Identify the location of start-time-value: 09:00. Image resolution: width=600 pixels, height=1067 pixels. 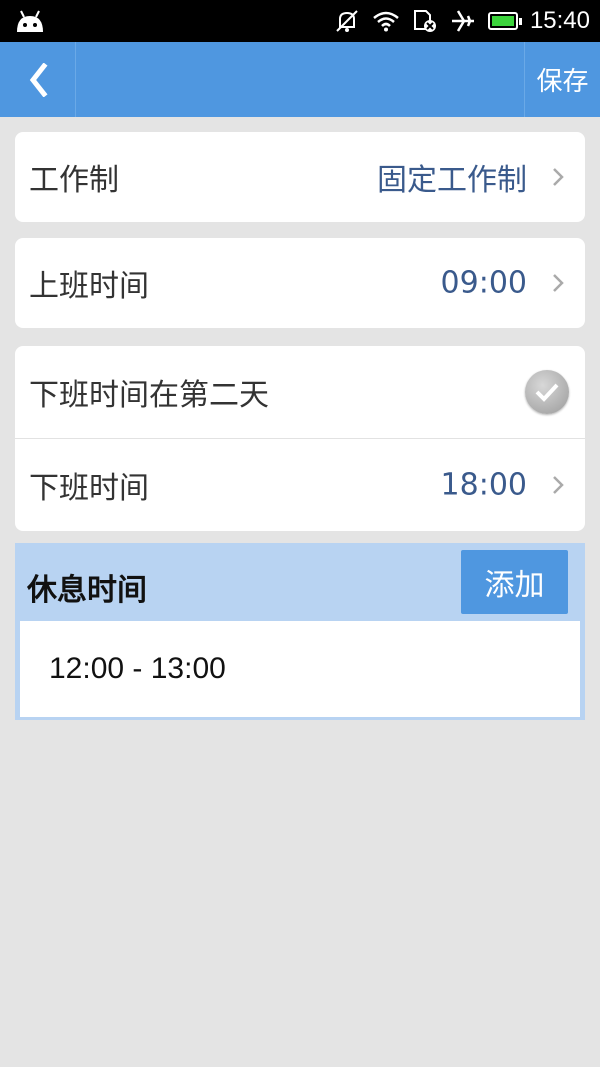
(483, 283).